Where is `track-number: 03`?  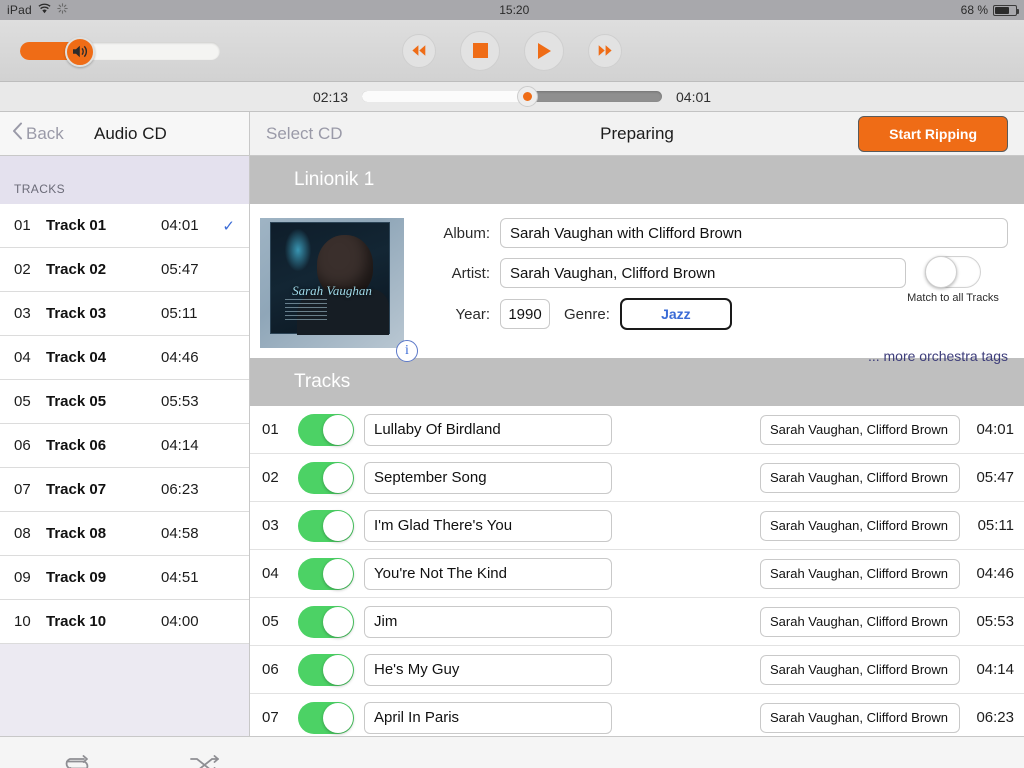 track-number: 03 is located at coordinates (270, 525).